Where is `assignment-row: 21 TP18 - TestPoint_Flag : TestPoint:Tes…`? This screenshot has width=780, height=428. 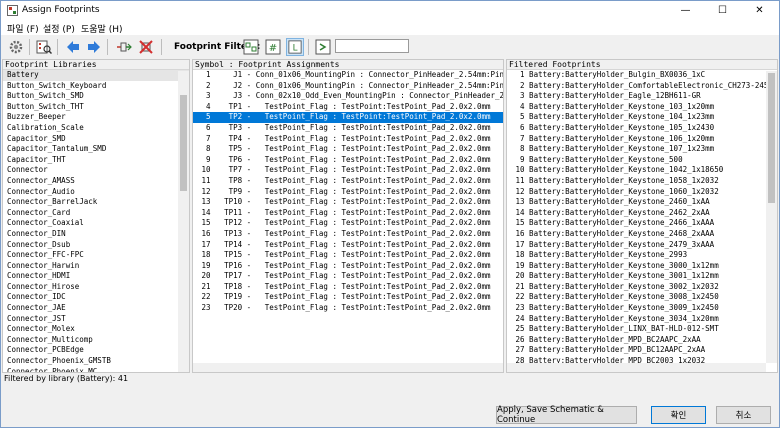 assignment-row: 21 TP18 - TestPoint_Flag : TestPoint:Tes… is located at coordinates (348, 287).